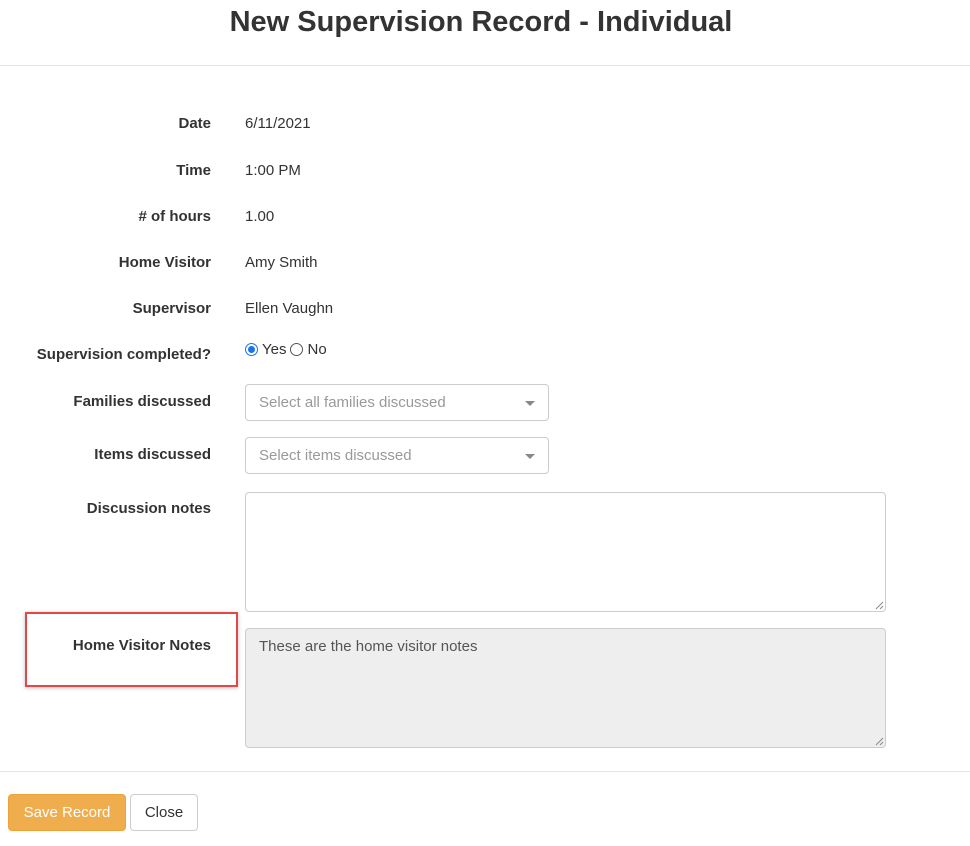 The height and width of the screenshot is (846, 970). Describe the element at coordinates (193, 170) in the screenshot. I see `time-label: Time` at that location.